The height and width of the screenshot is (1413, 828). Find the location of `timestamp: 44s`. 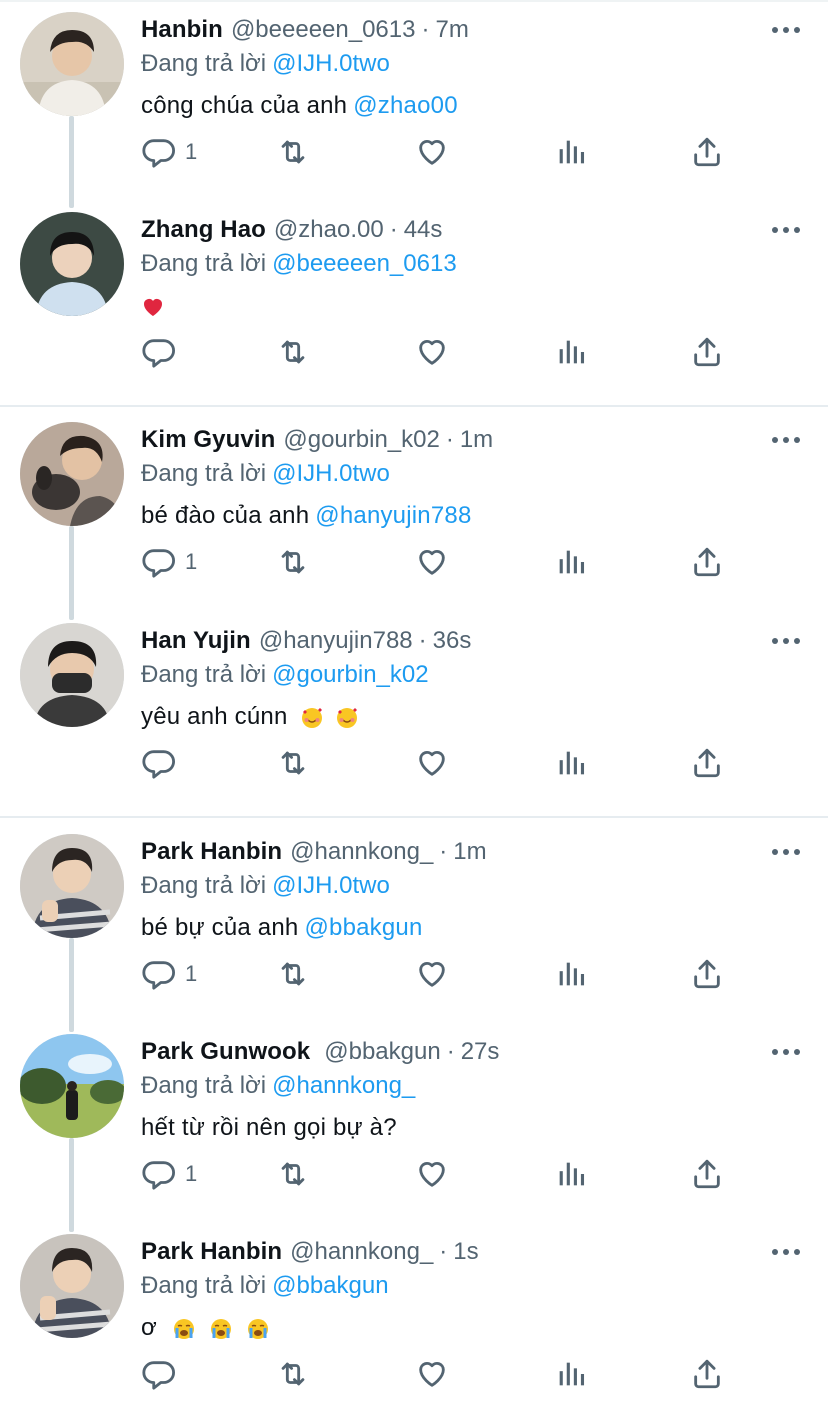

timestamp: 44s is located at coordinates (423, 230).